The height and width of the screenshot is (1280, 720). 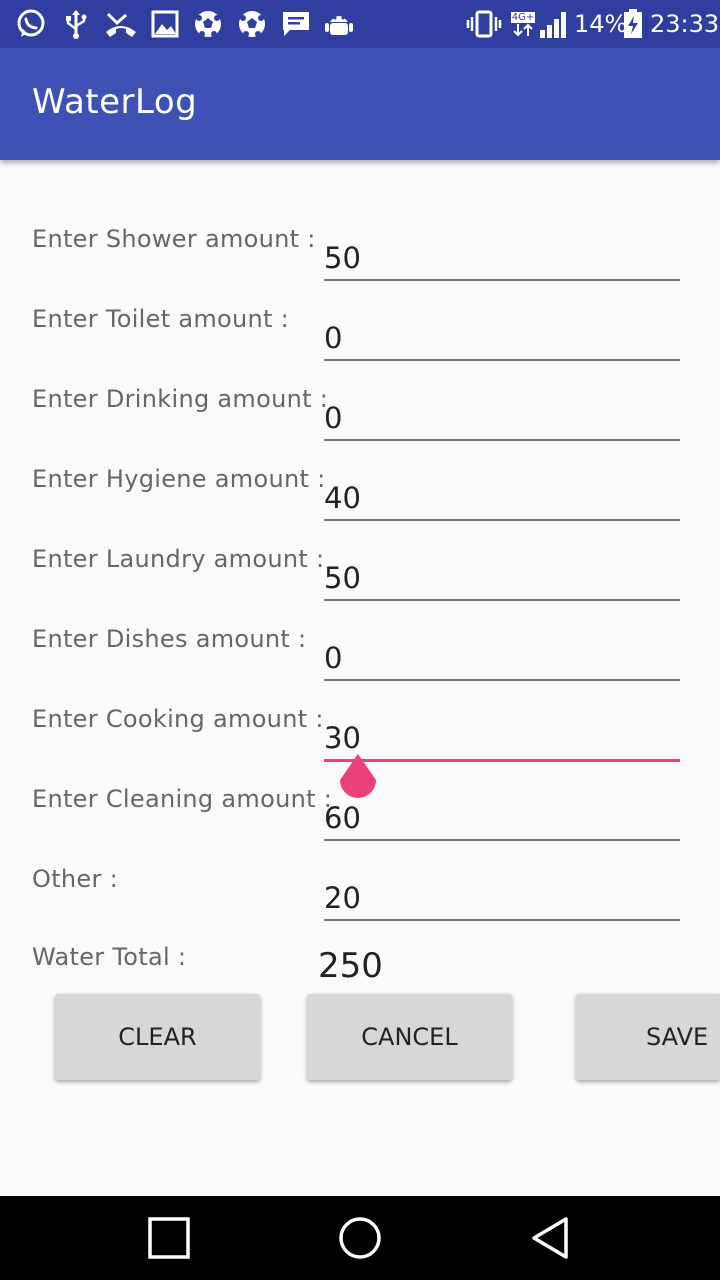 I want to click on android-icon, so click(x=339, y=24).